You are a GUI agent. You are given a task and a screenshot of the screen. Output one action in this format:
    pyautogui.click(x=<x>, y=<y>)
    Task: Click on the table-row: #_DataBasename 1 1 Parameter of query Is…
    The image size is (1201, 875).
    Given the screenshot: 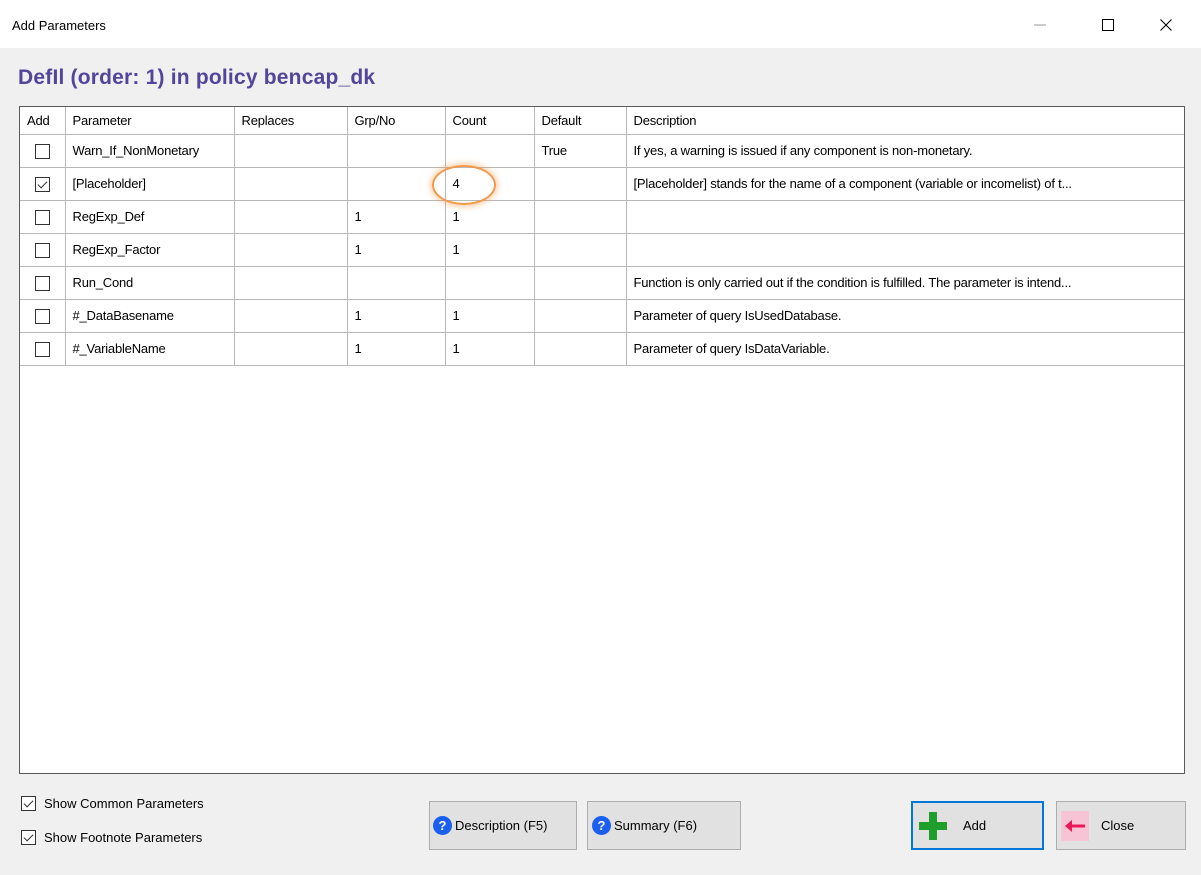 What is the action you would take?
    pyautogui.click(x=602, y=315)
    